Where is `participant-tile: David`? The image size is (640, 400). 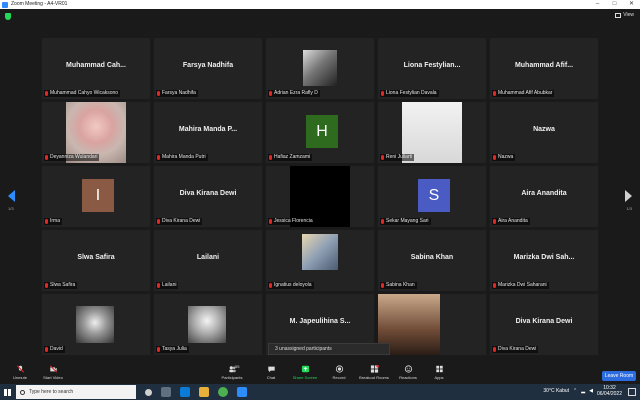 participant-tile: David is located at coordinates (96, 324).